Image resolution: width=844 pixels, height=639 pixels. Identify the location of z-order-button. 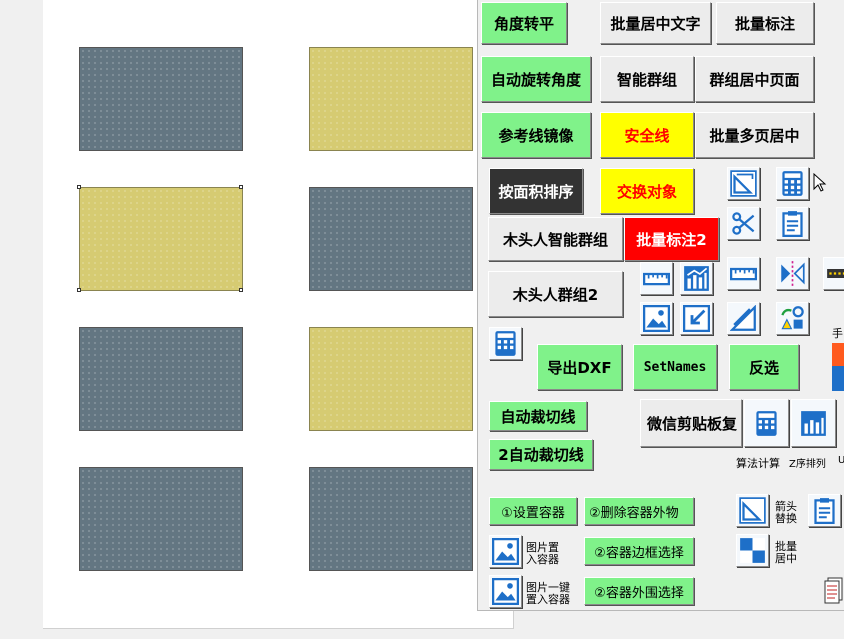
(813, 423).